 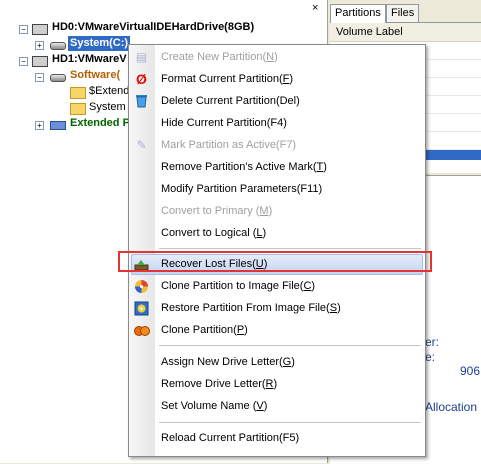 What do you see at coordinates (277, 438) in the screenshot?
I see `menu-item-reload-partition: Reload Current Partition(F5)` at bounding box center [277, 438].